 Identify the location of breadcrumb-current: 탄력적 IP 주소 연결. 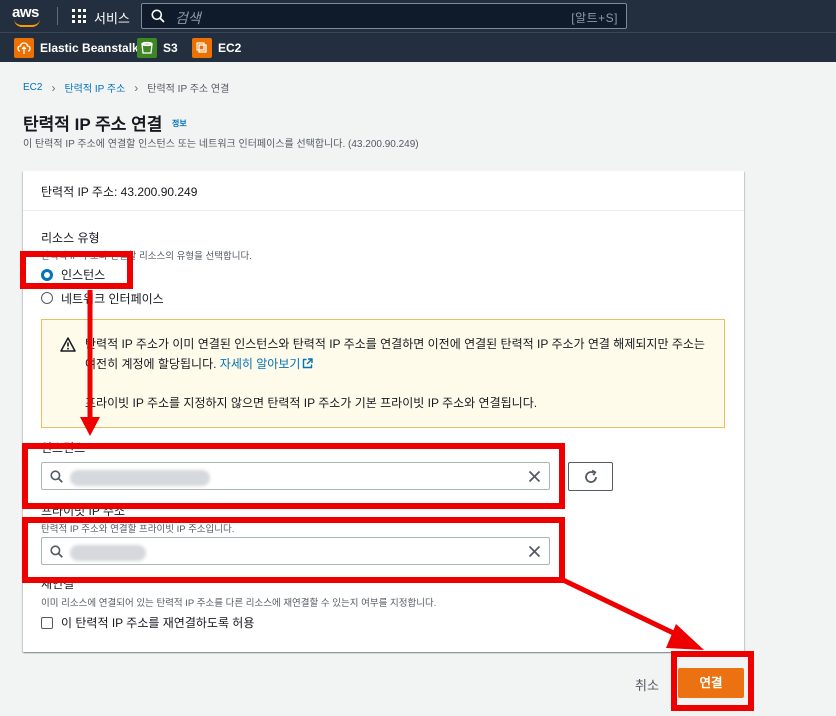
(188, 89).